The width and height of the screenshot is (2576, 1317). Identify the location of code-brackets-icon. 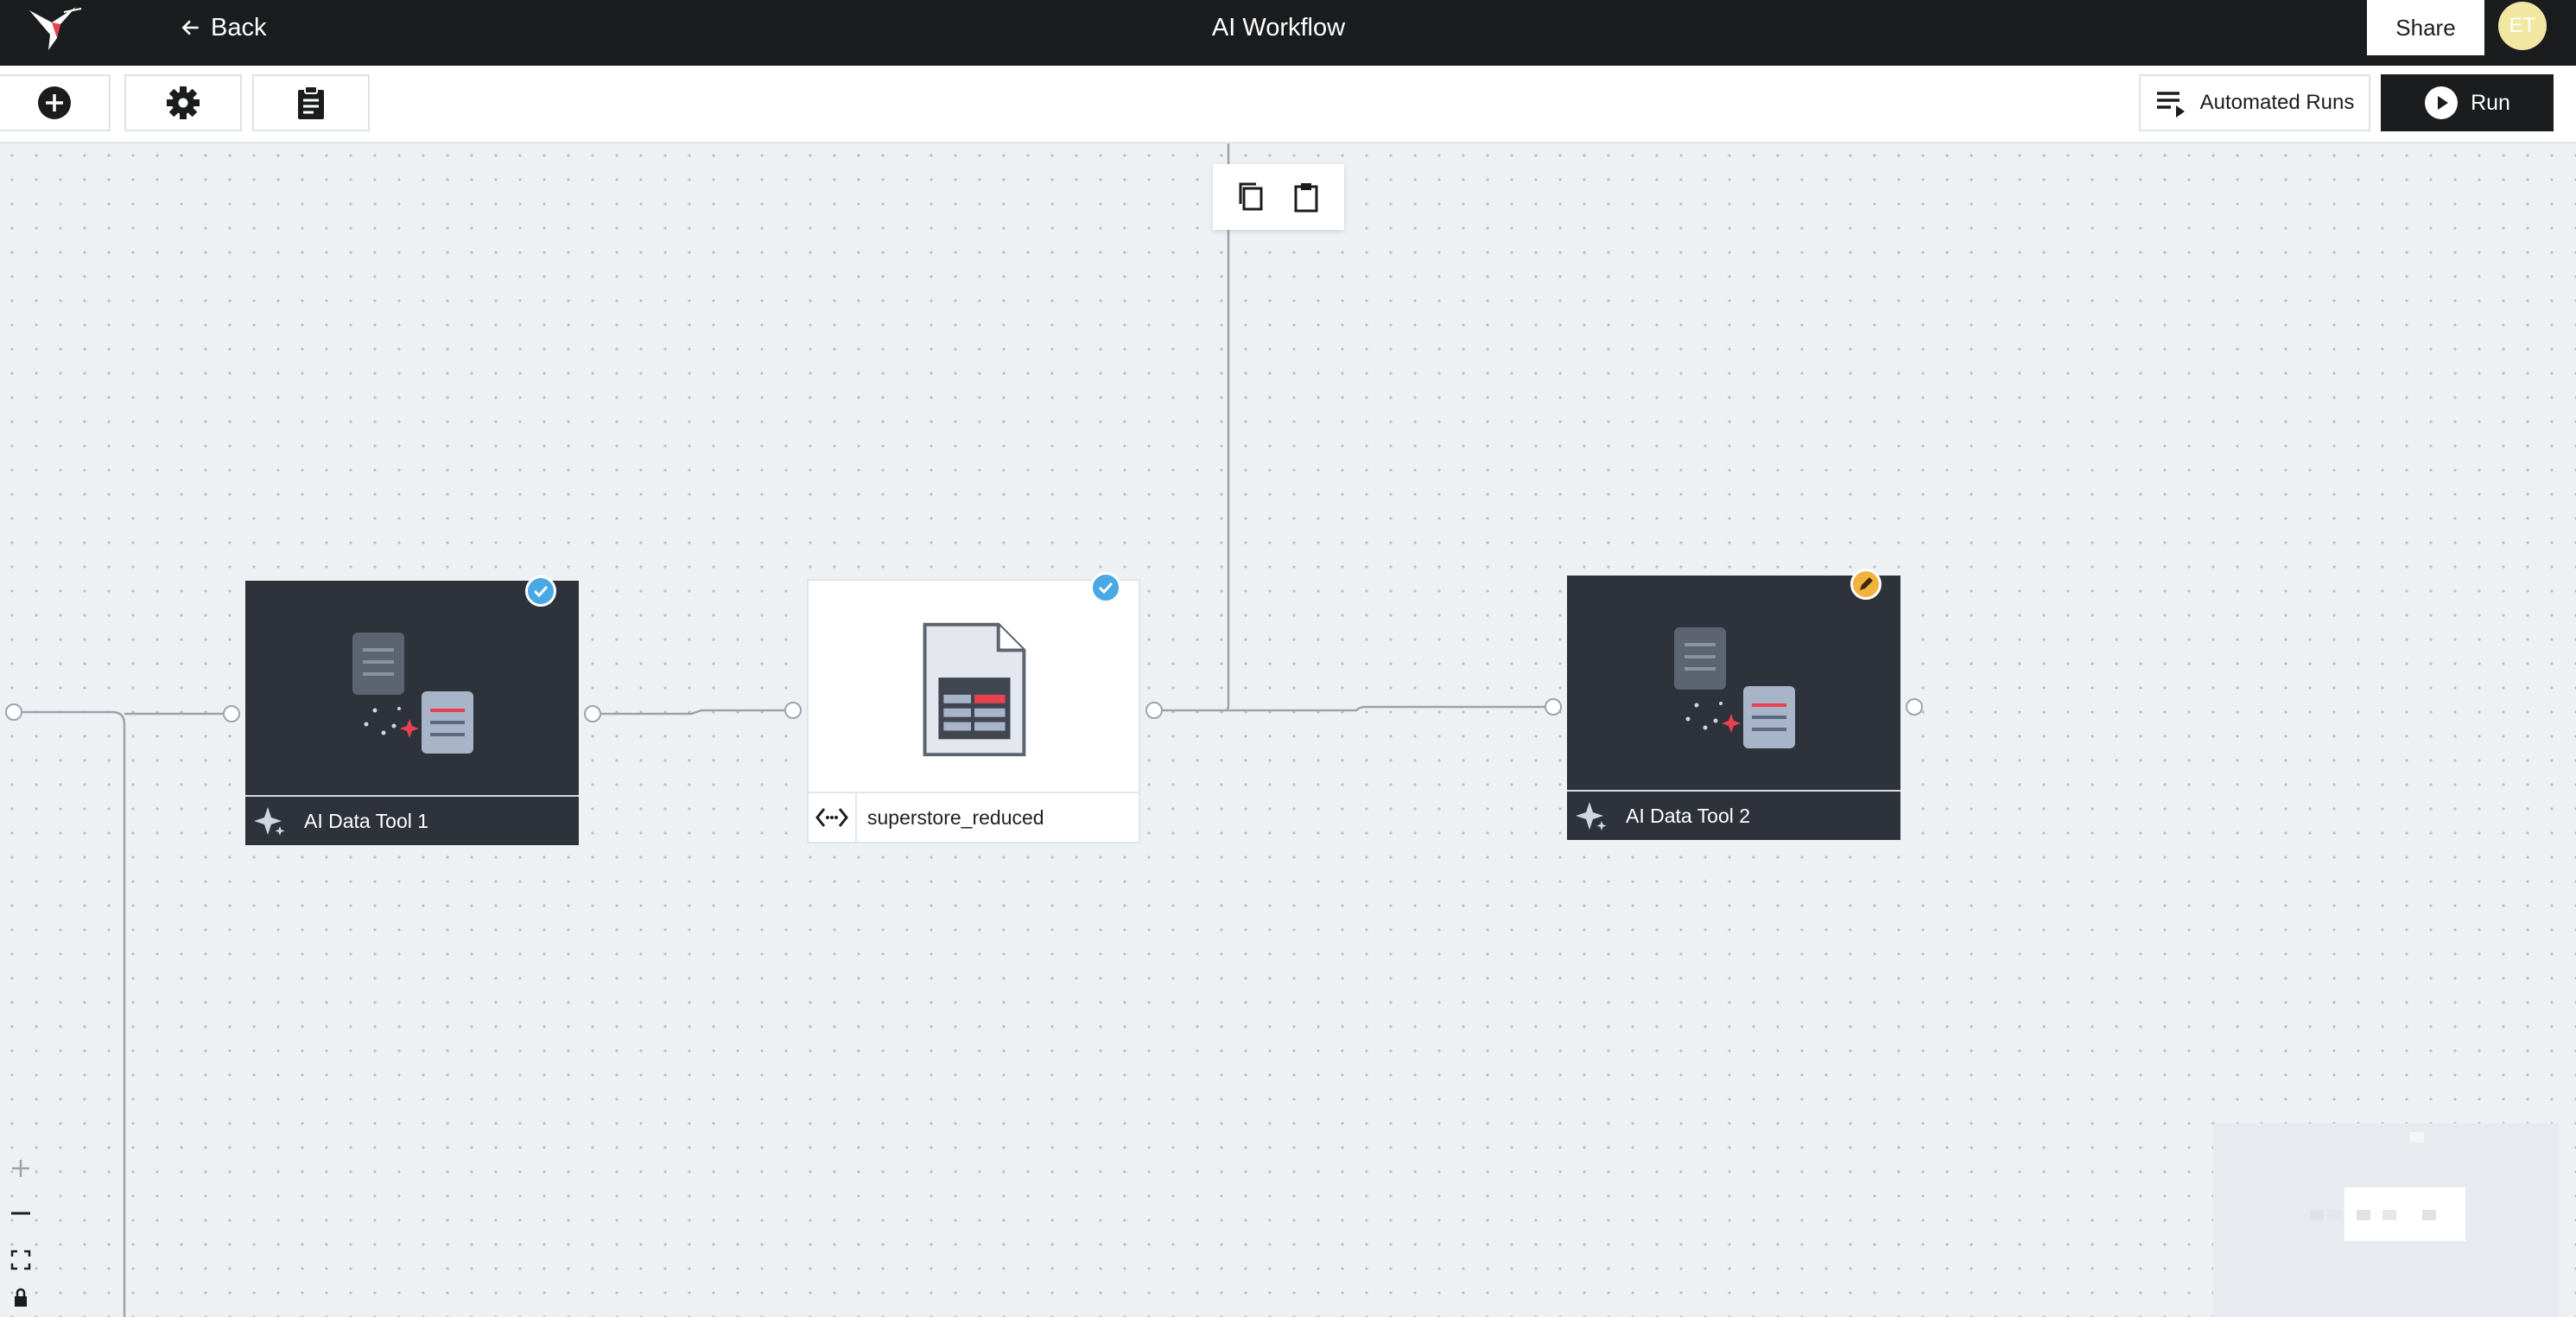
(831, 817).